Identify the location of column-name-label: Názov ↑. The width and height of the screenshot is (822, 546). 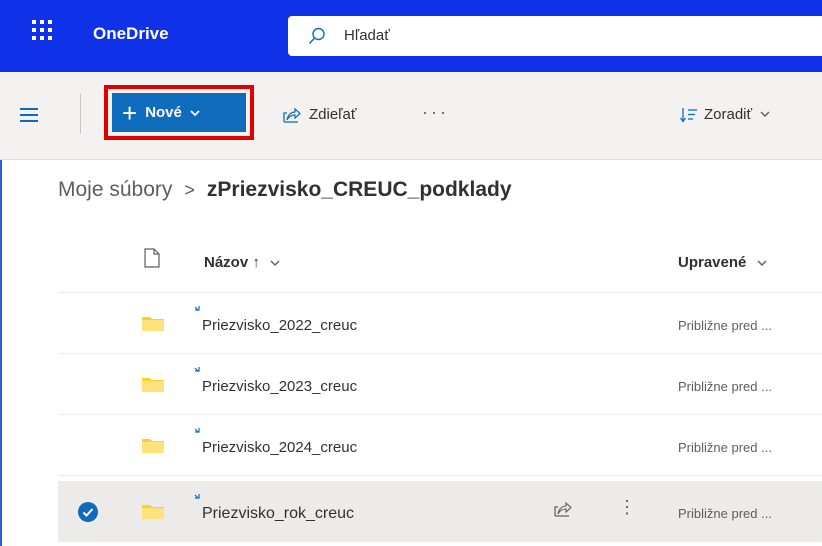
(232, 262).